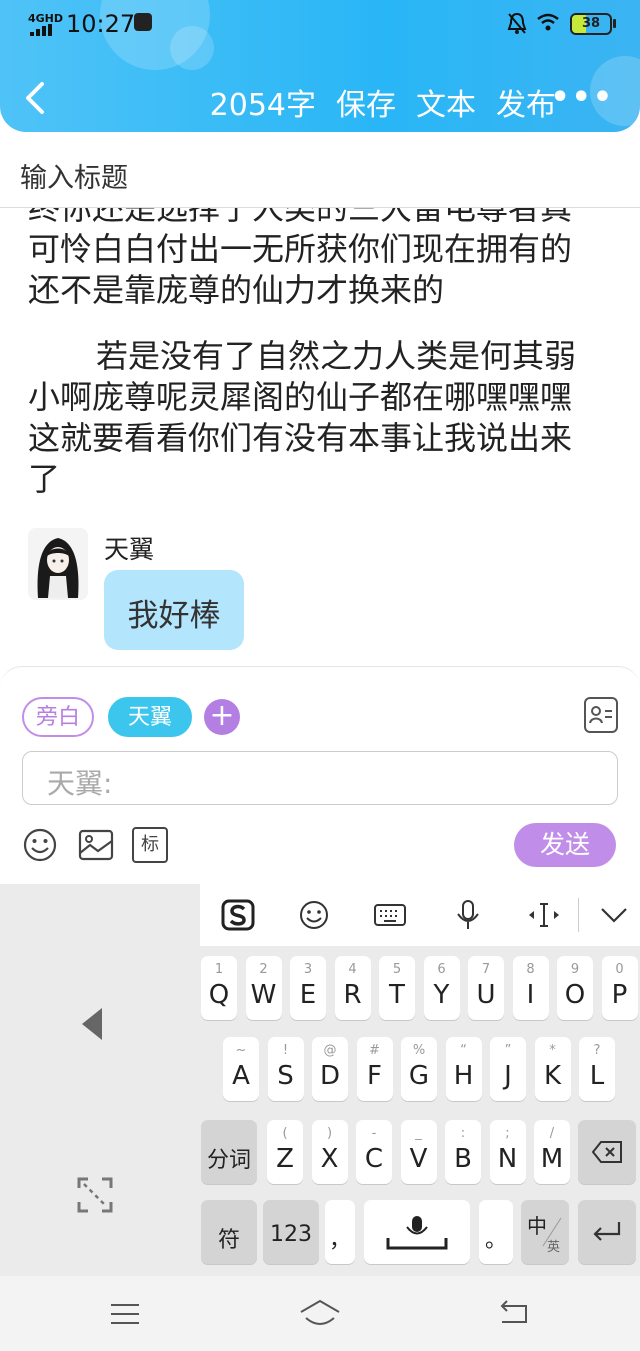  Describe the element at coordinates (366, 102) in the screenshot. I see `save-button: 保存` at that location.